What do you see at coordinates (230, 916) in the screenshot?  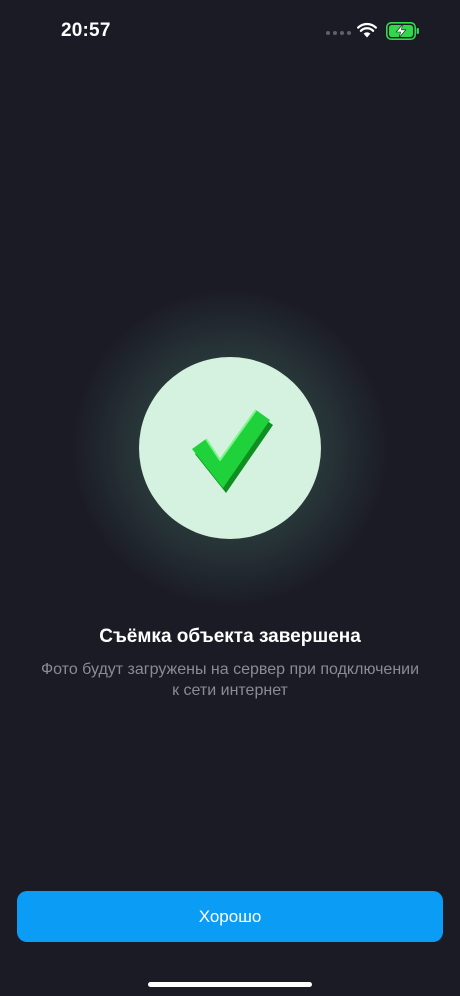 I see `ok-button: Хорошо` at bounding box center [230, 916].